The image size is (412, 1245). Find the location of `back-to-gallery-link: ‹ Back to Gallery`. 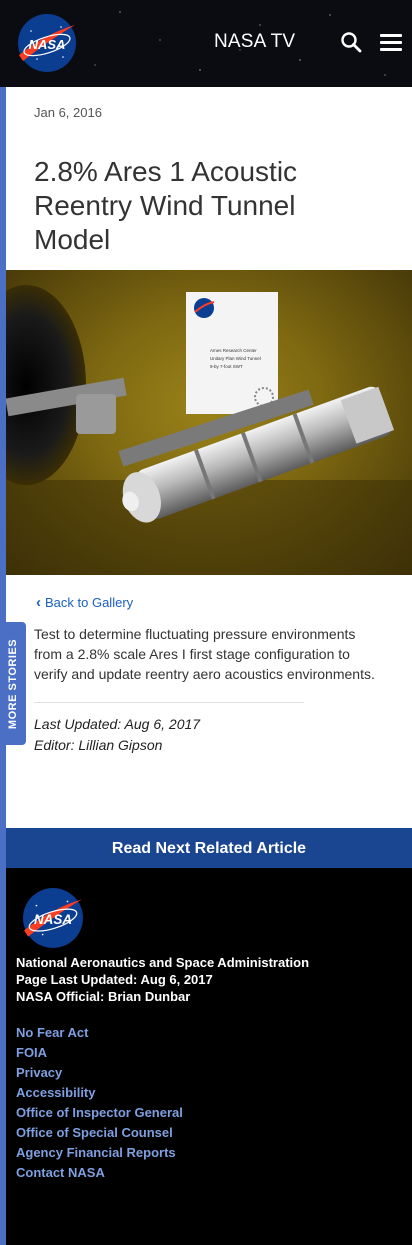

back-to-gallery-link: ‹ Back to Gallery is located at coordinates (84, 602).